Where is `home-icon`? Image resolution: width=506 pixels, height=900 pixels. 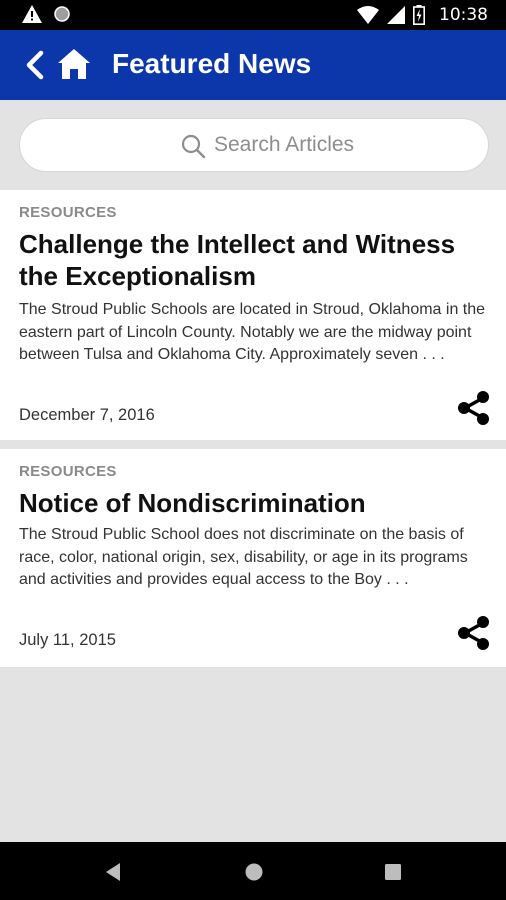 home-icon is located at coordinates (74, 64).